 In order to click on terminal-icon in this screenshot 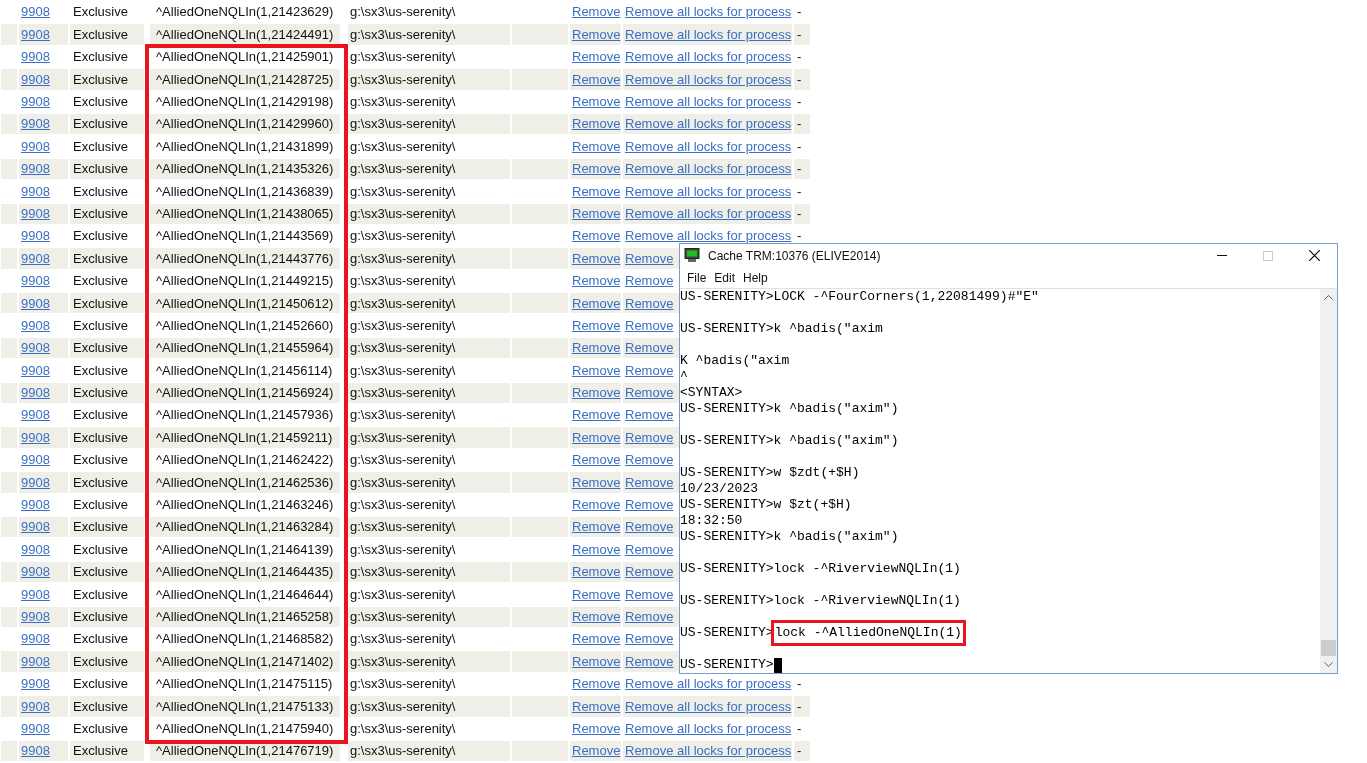, I will do `click(692, 255)`.